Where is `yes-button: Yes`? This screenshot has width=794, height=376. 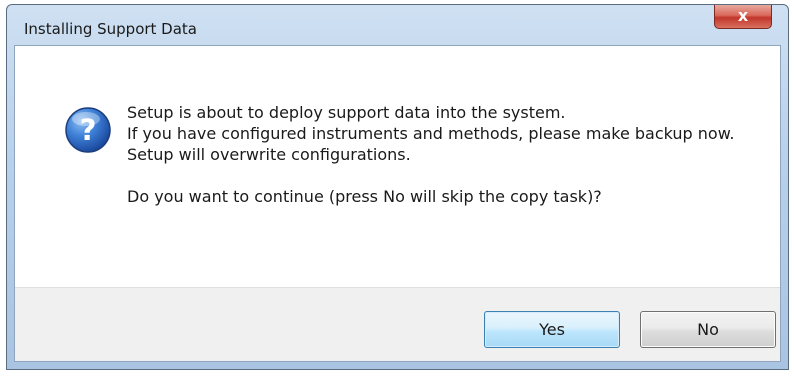 yes-button: Yes is located at coordinates (552, 329).